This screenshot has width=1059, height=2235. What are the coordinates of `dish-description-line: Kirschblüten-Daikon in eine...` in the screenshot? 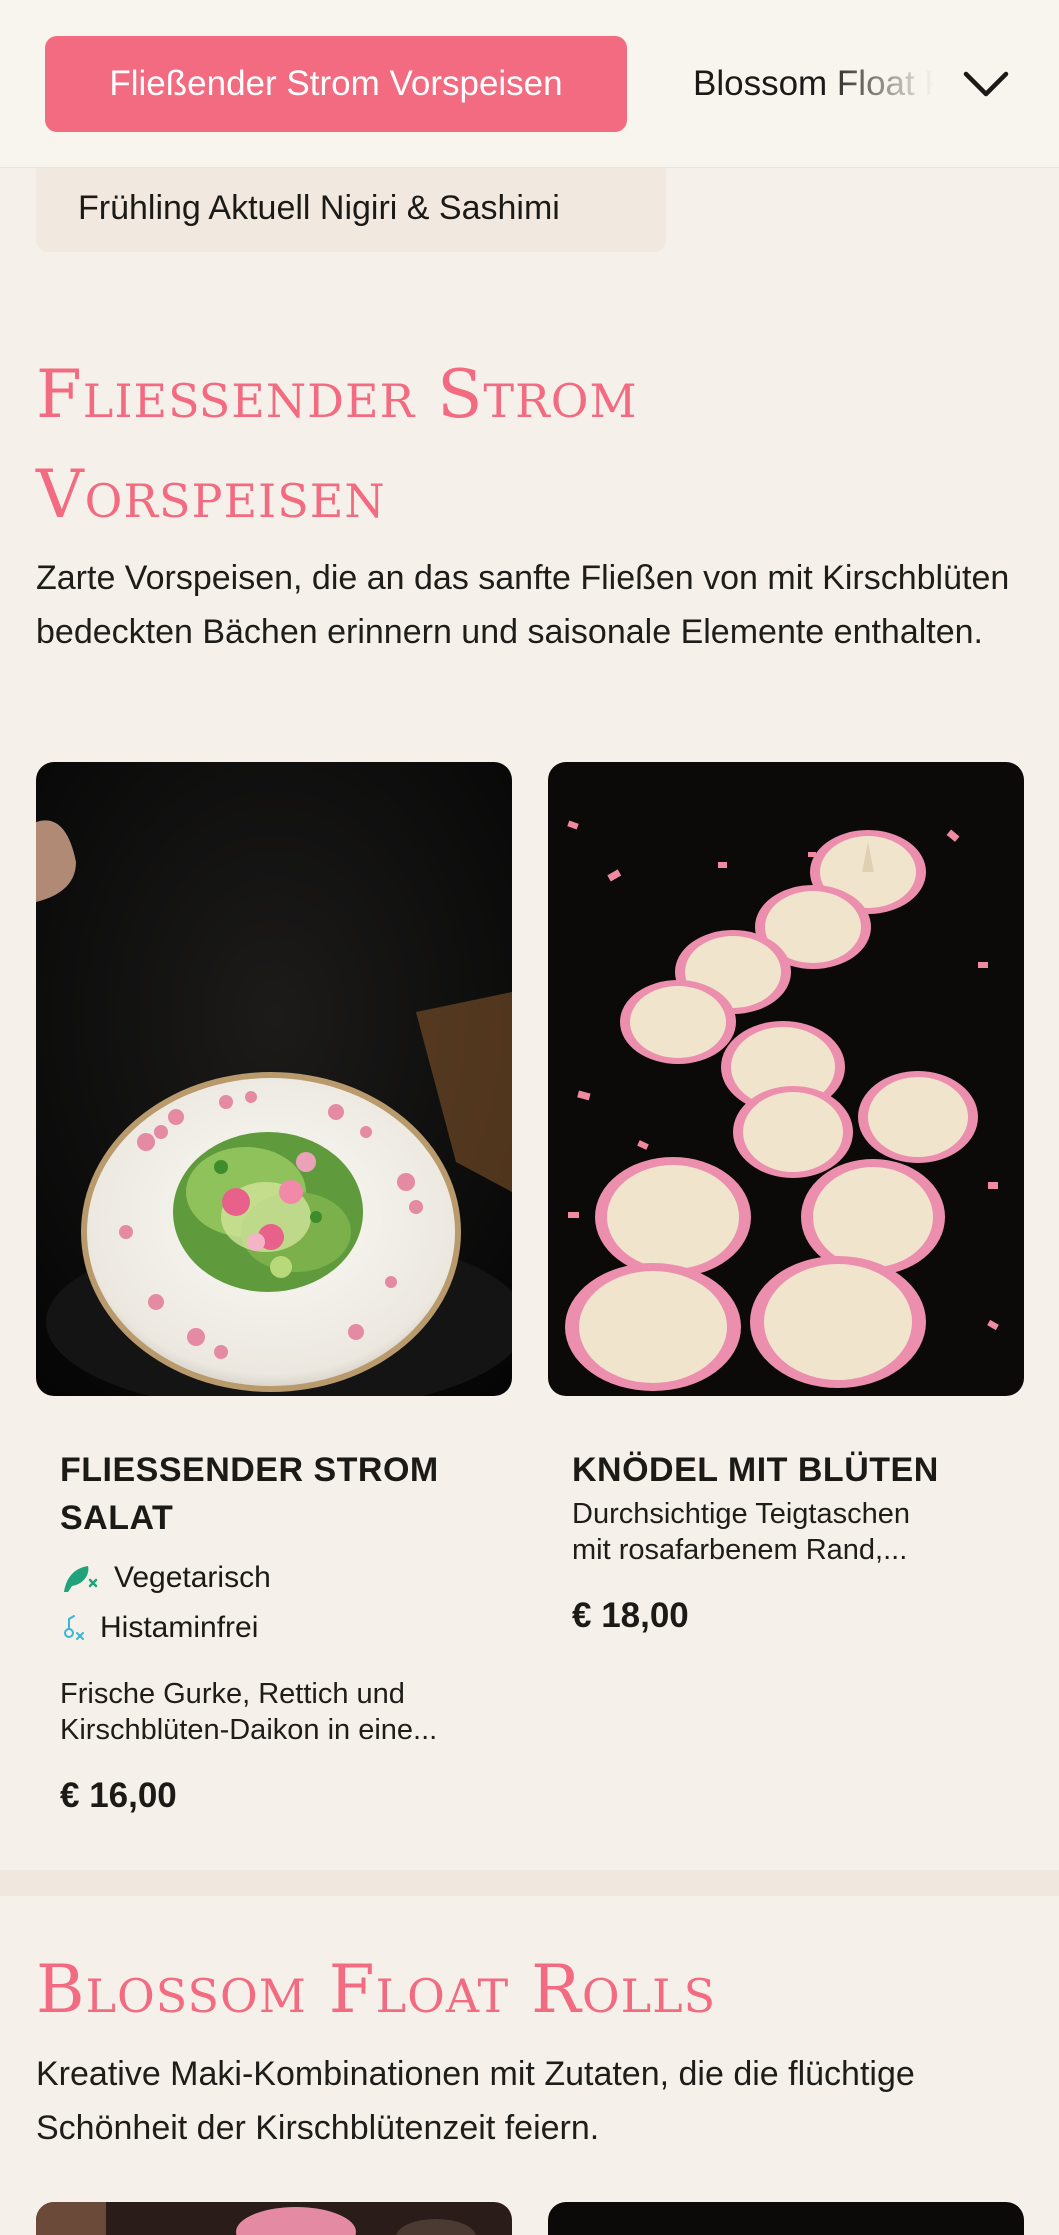 It's located at (249, 1730).